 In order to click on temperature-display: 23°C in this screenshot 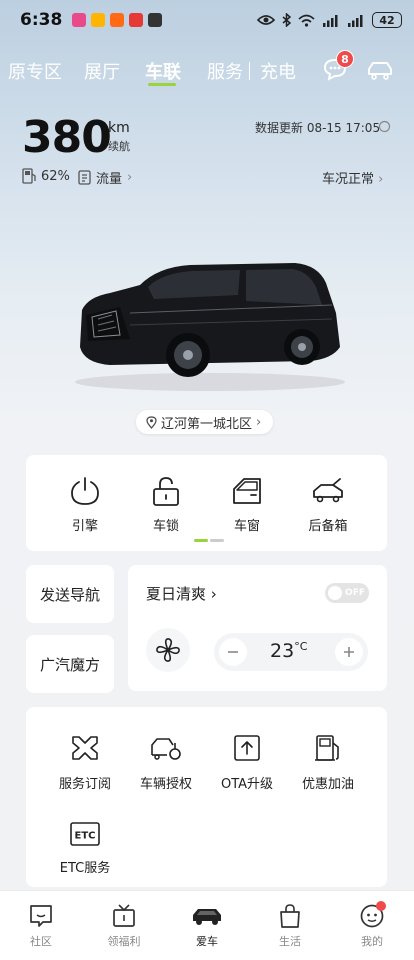, I will do `click(288, 651)`.